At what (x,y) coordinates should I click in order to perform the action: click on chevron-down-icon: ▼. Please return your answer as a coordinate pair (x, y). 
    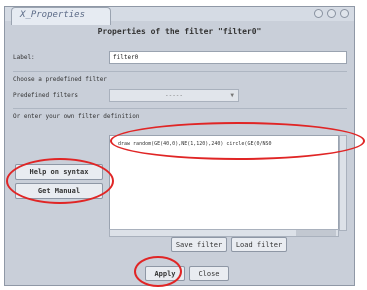
    Looking at the image, I should click on (232, 95).